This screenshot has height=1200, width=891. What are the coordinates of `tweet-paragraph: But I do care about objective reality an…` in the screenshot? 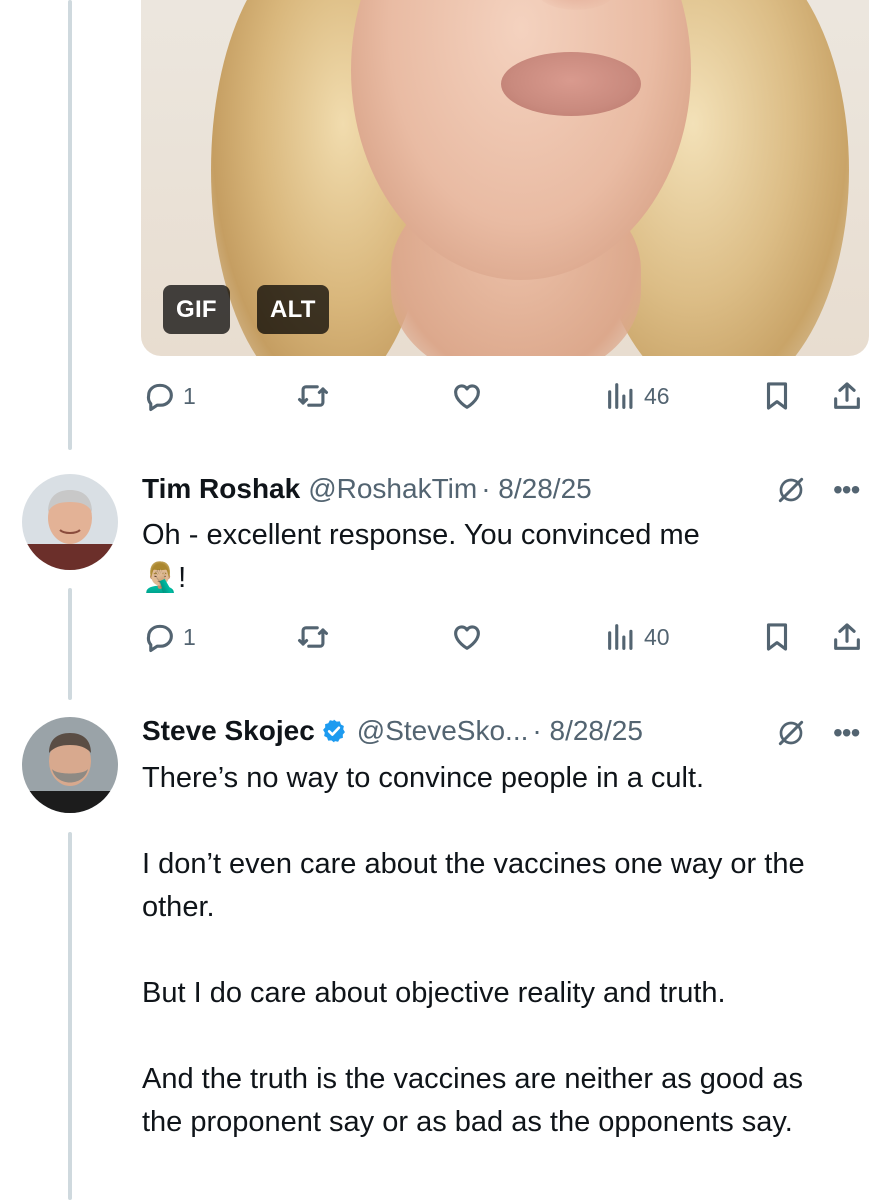 It's located at (434, 993).